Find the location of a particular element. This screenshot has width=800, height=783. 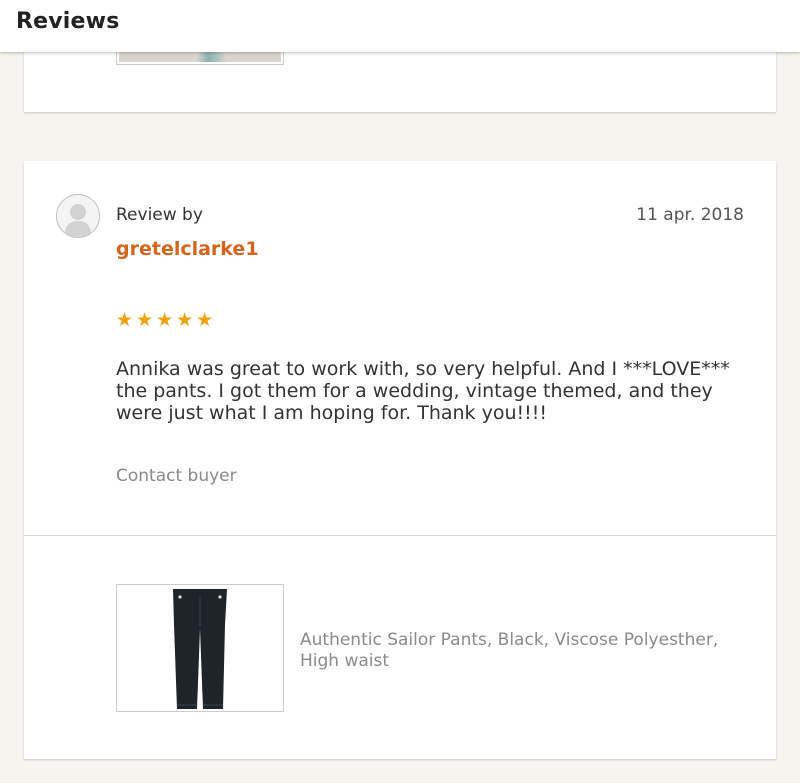

pants-image is located at coordinates (200, 648).